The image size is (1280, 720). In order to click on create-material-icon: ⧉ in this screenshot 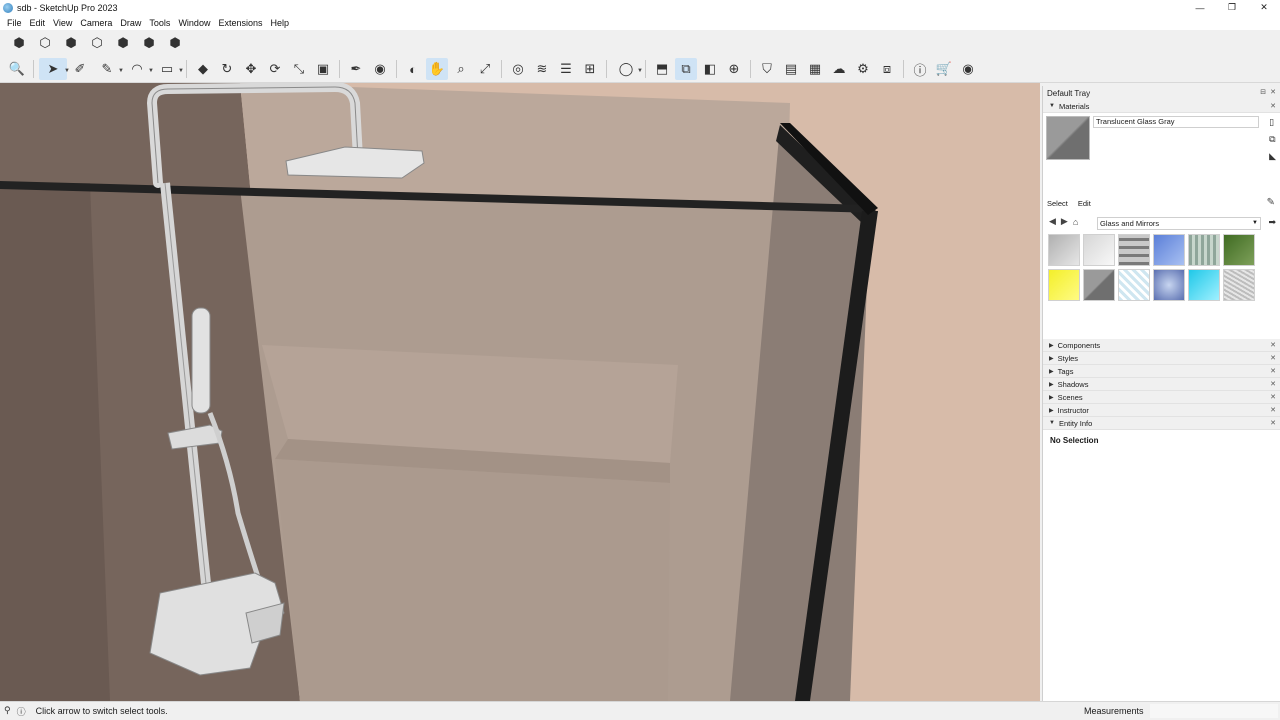, I will do `click(1272, 139)`.